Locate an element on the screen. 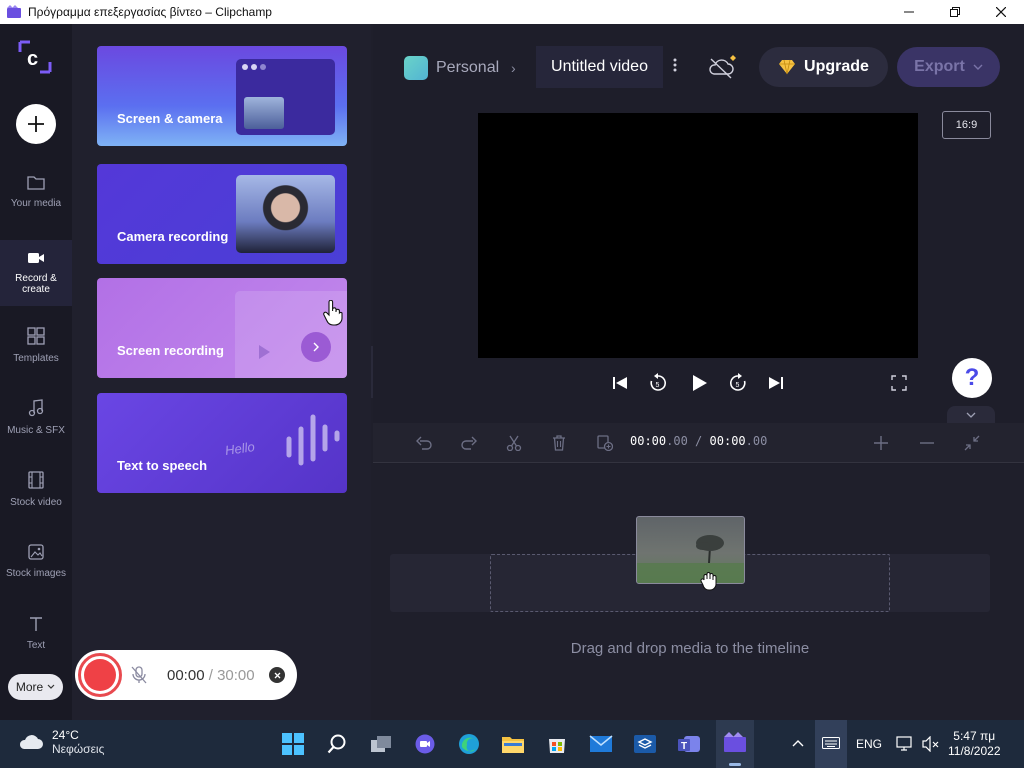  project-title-field: Untitled video is located at coordinates (599, 67).